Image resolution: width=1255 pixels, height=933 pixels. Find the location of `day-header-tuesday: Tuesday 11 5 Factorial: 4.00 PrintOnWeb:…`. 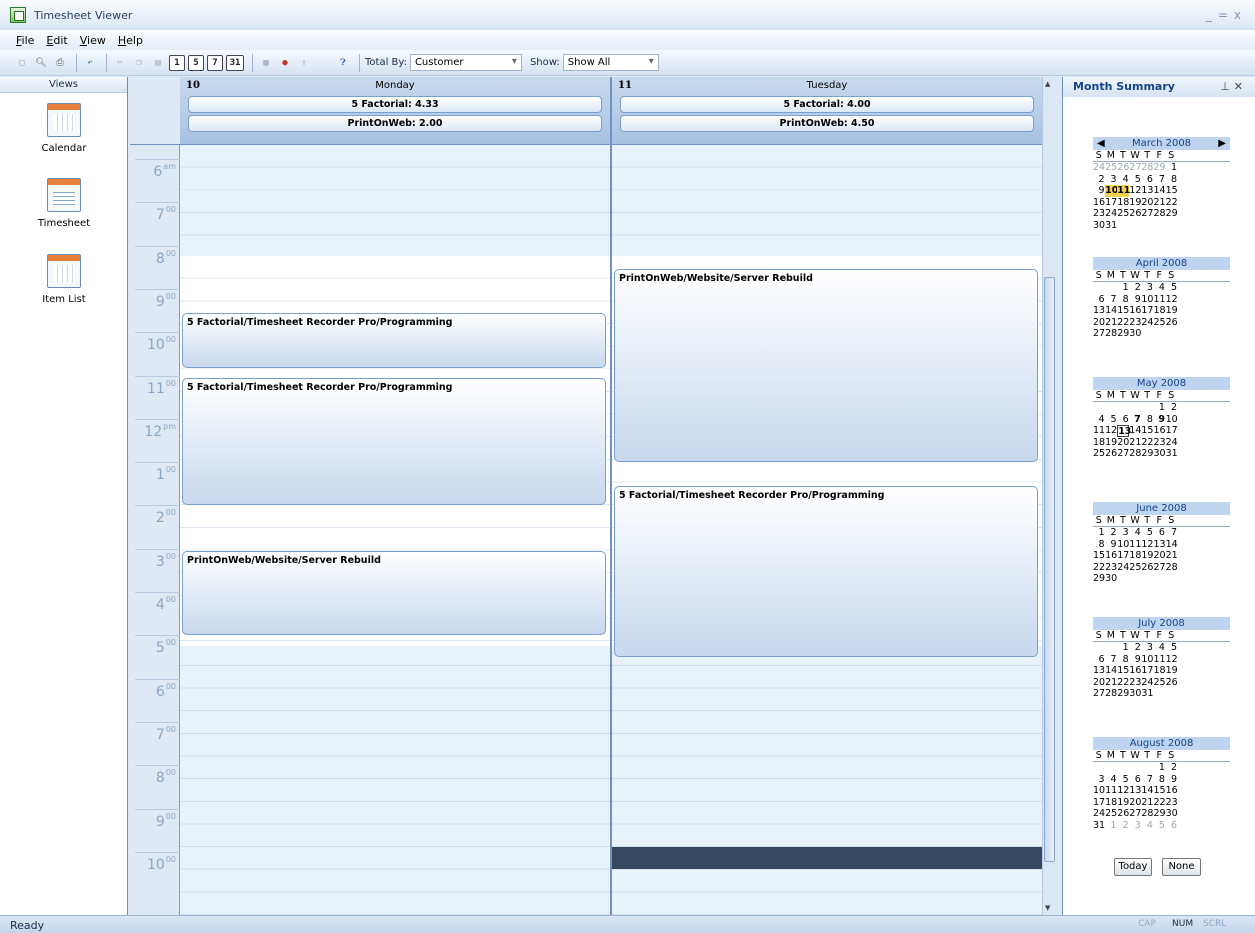

day-header-tuesday: Tuesday 11 5 Factorial: 4.00 PrintOnWeb:… is located at coordinates (827, 111).